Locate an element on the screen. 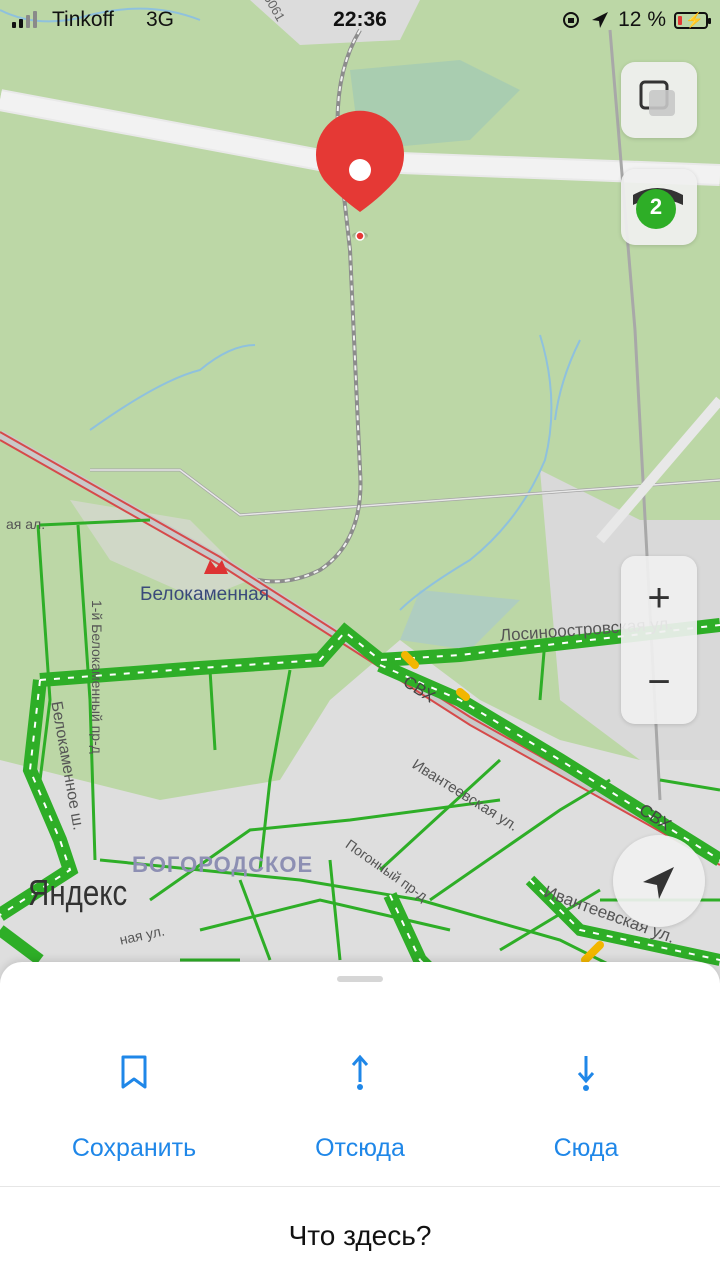 Image resolution: width=720 pixels, height=1280 pixels. my-location-button is located at coordinates (659, 881).